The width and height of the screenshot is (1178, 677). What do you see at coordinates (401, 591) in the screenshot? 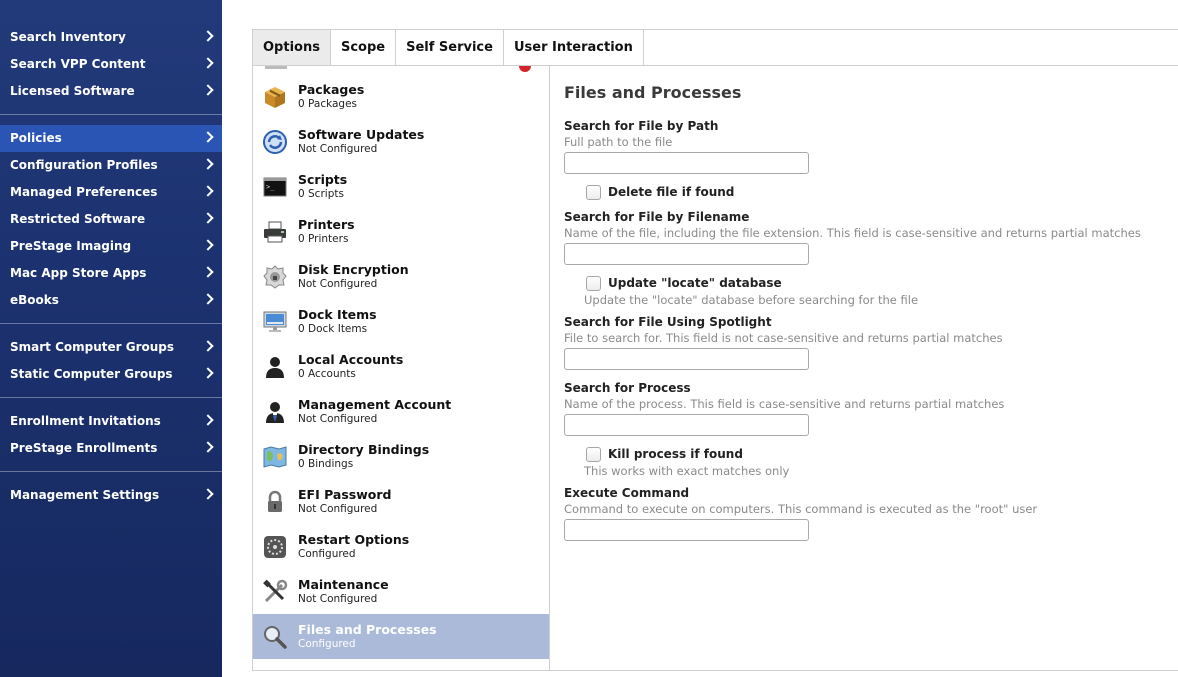
I see `payload-item-maintenance: Maintenance Not Configured` at bounding box center [401, 591].